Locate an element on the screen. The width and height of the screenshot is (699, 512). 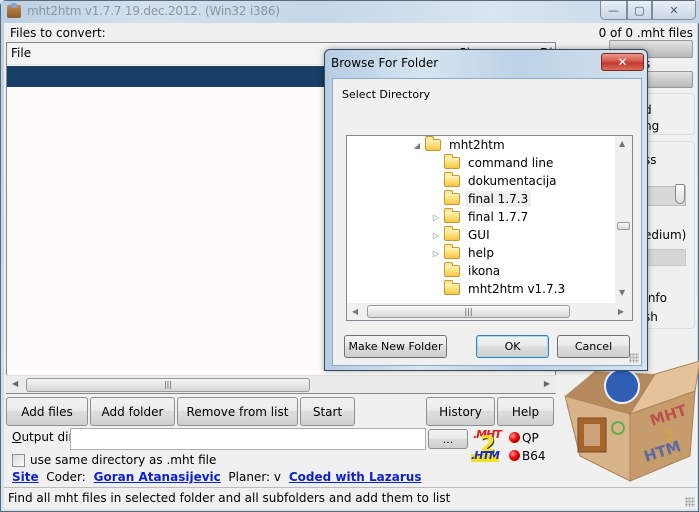
tree-vertical-scrollbar: ▲ ▼ is located at coordinates (623, 219).